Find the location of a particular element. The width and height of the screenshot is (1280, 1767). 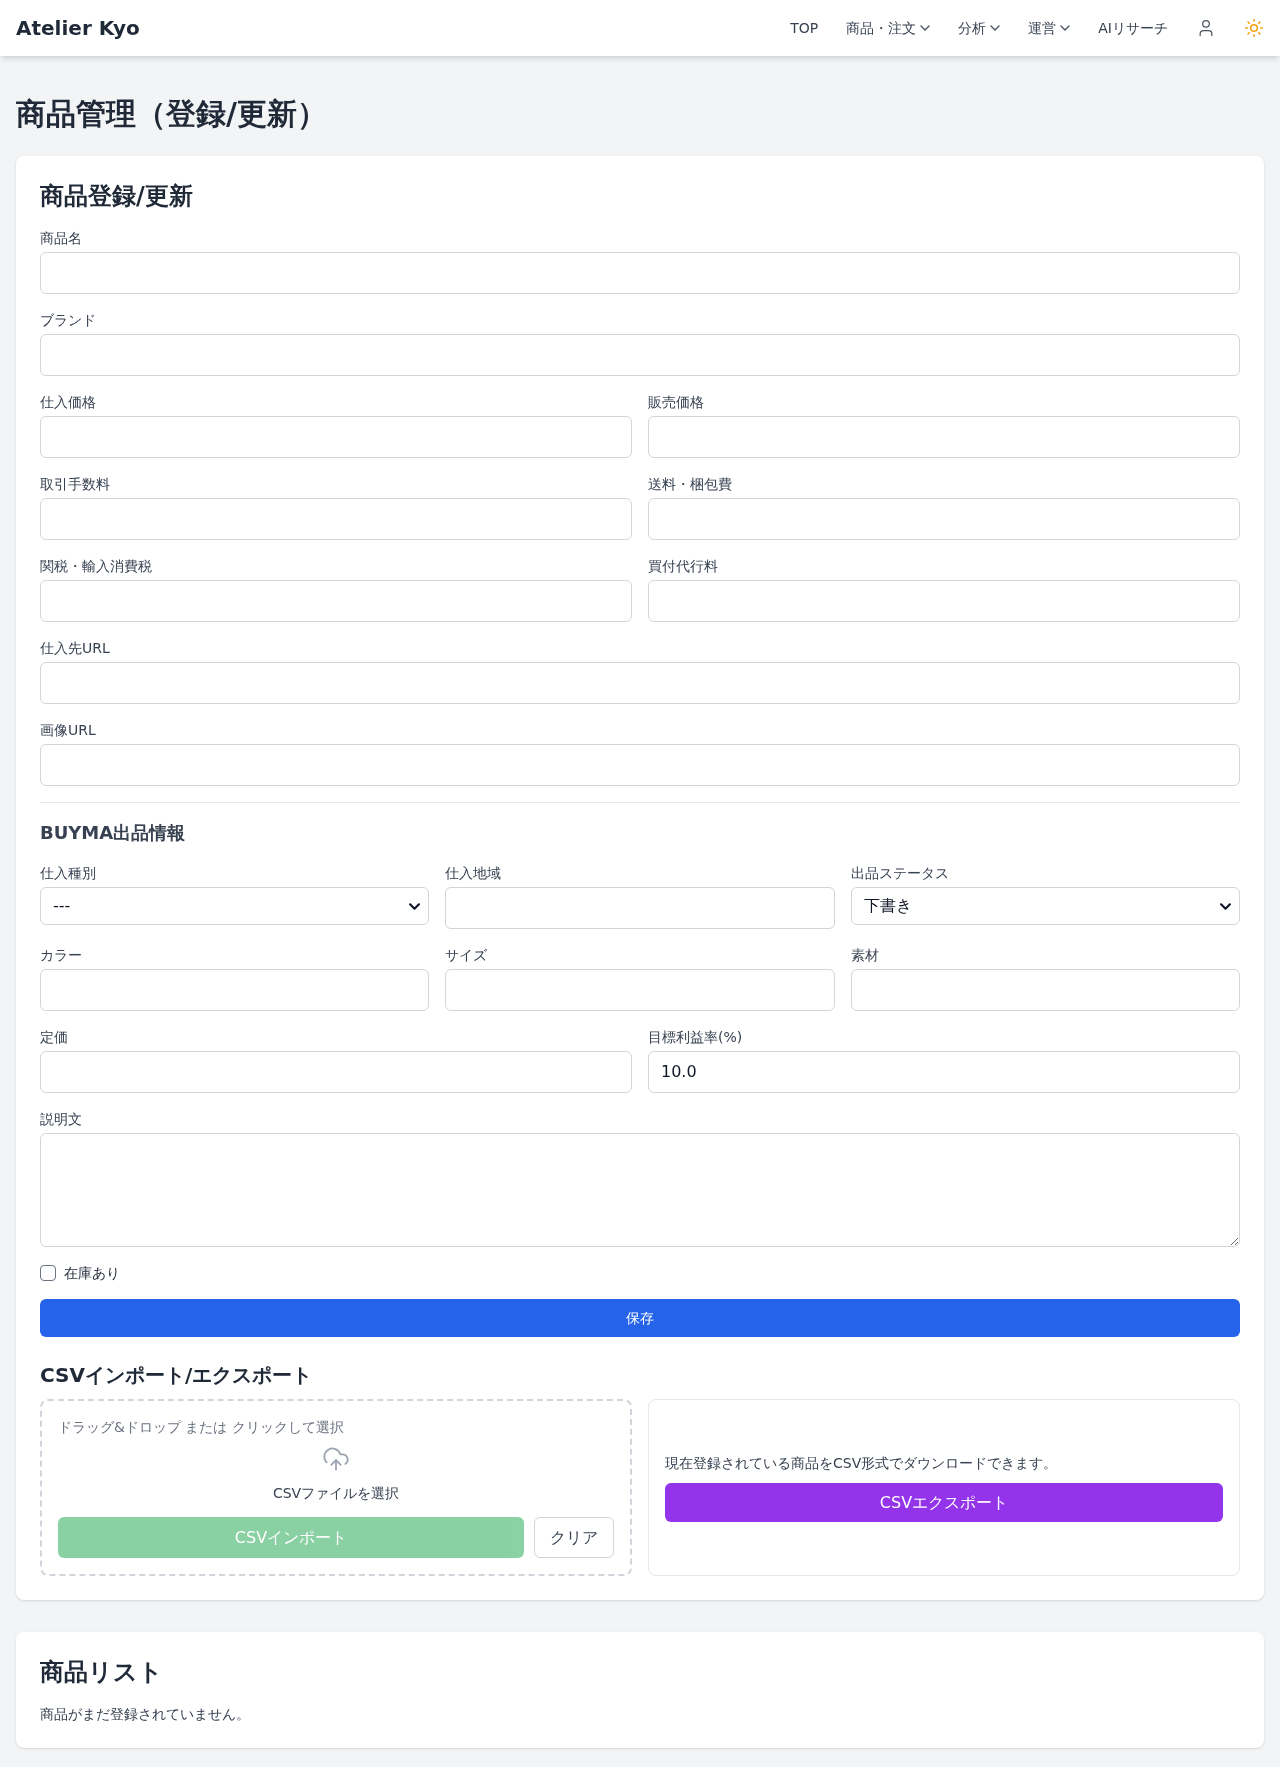

checkbox-label: 在庫あり is located at coordinates (92, 1273).